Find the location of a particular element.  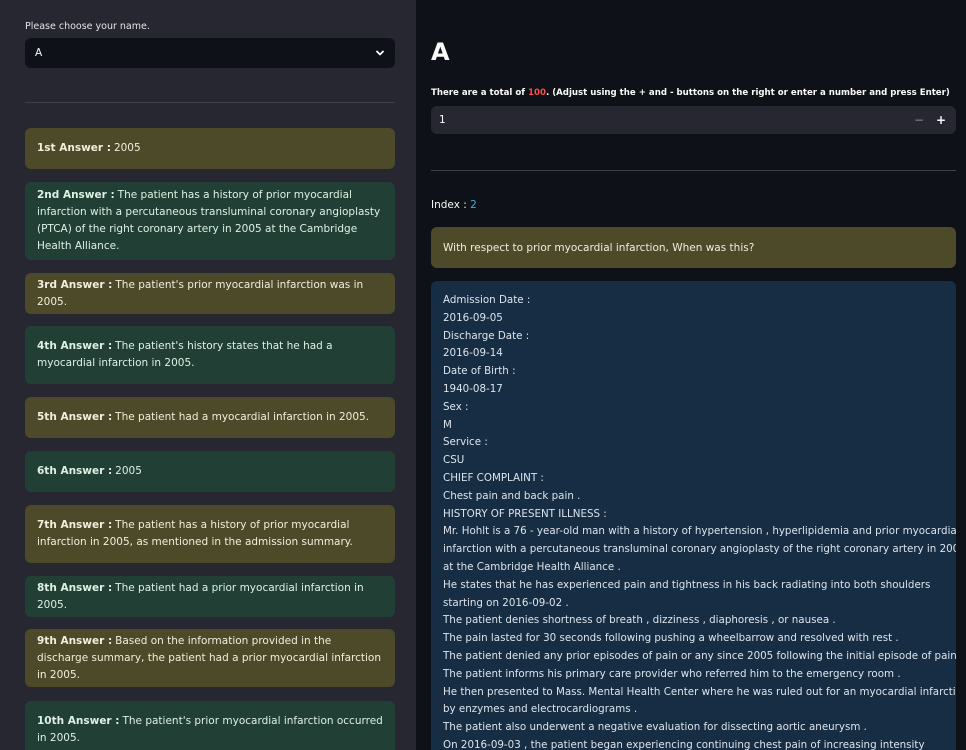

document-line: 2016-09-14 is located at coordinates (473, 353).